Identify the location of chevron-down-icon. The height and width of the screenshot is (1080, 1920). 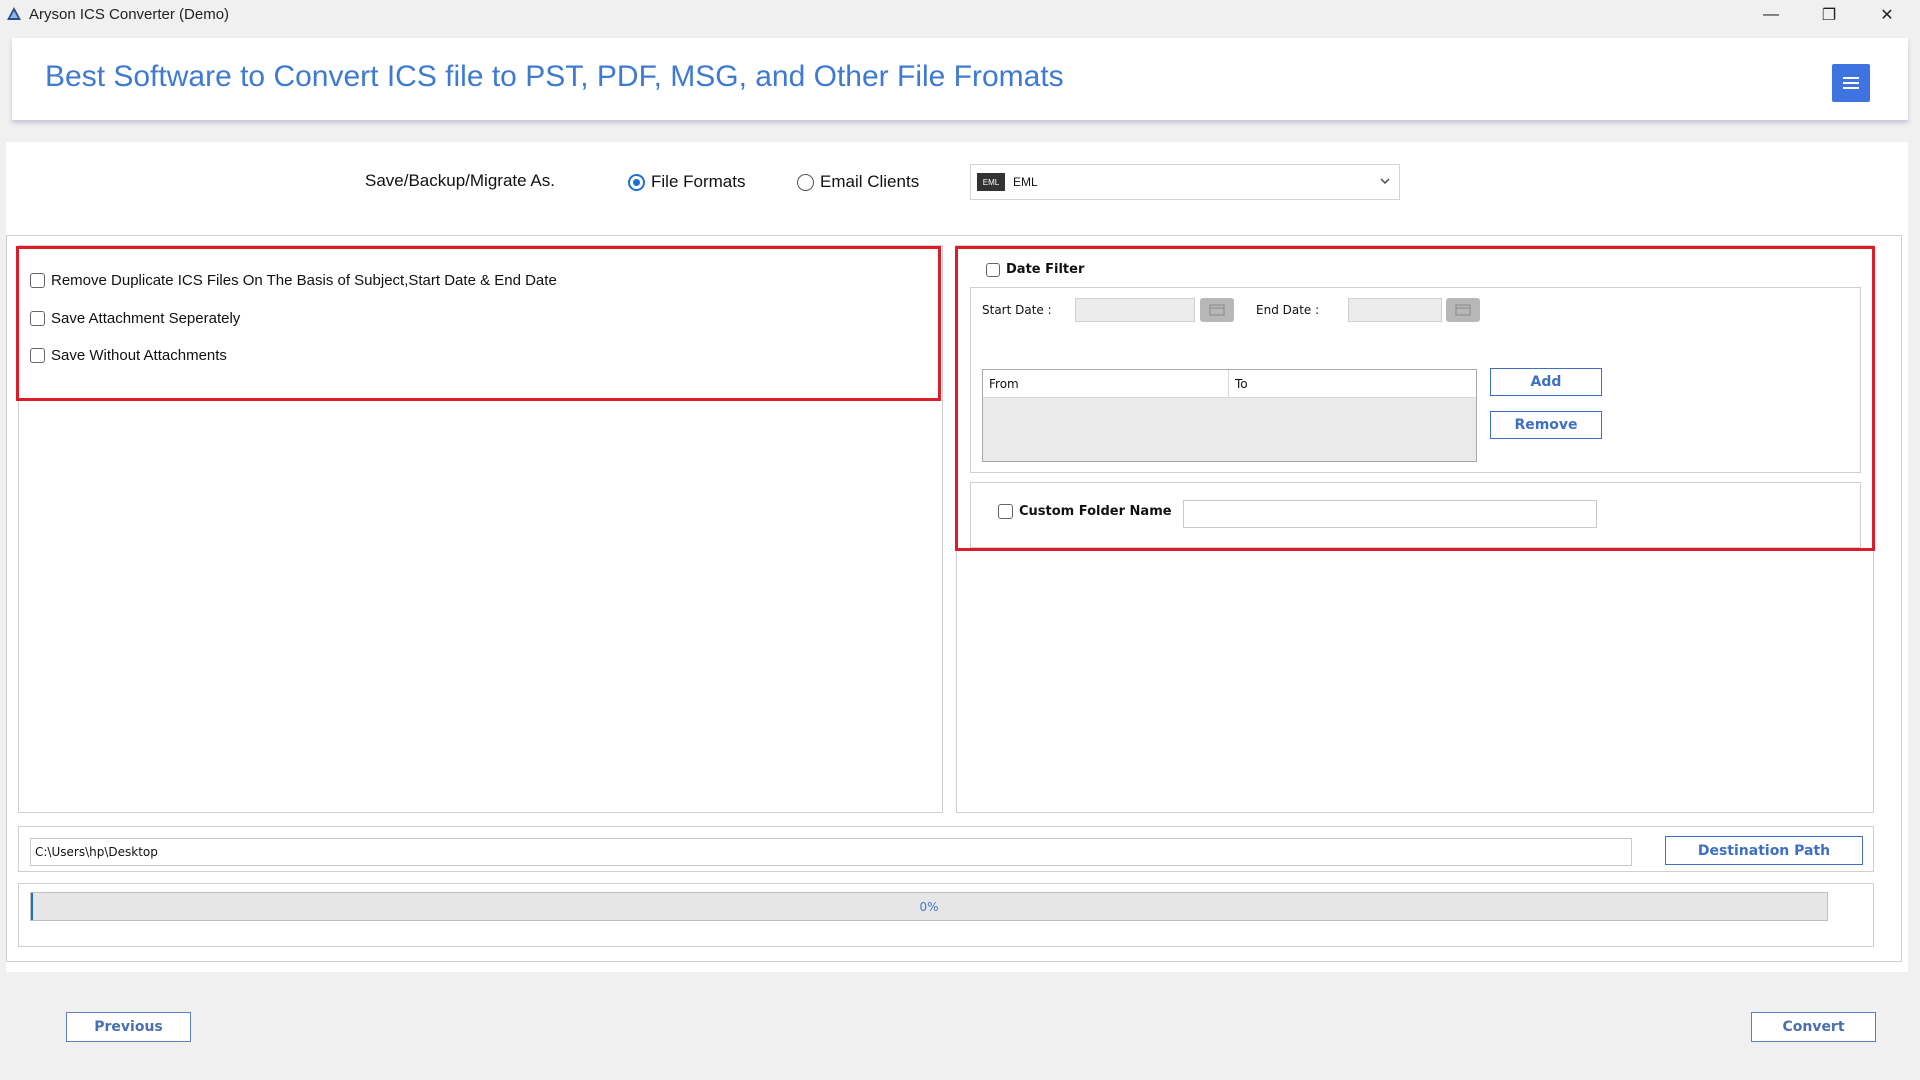
(1385, 181).